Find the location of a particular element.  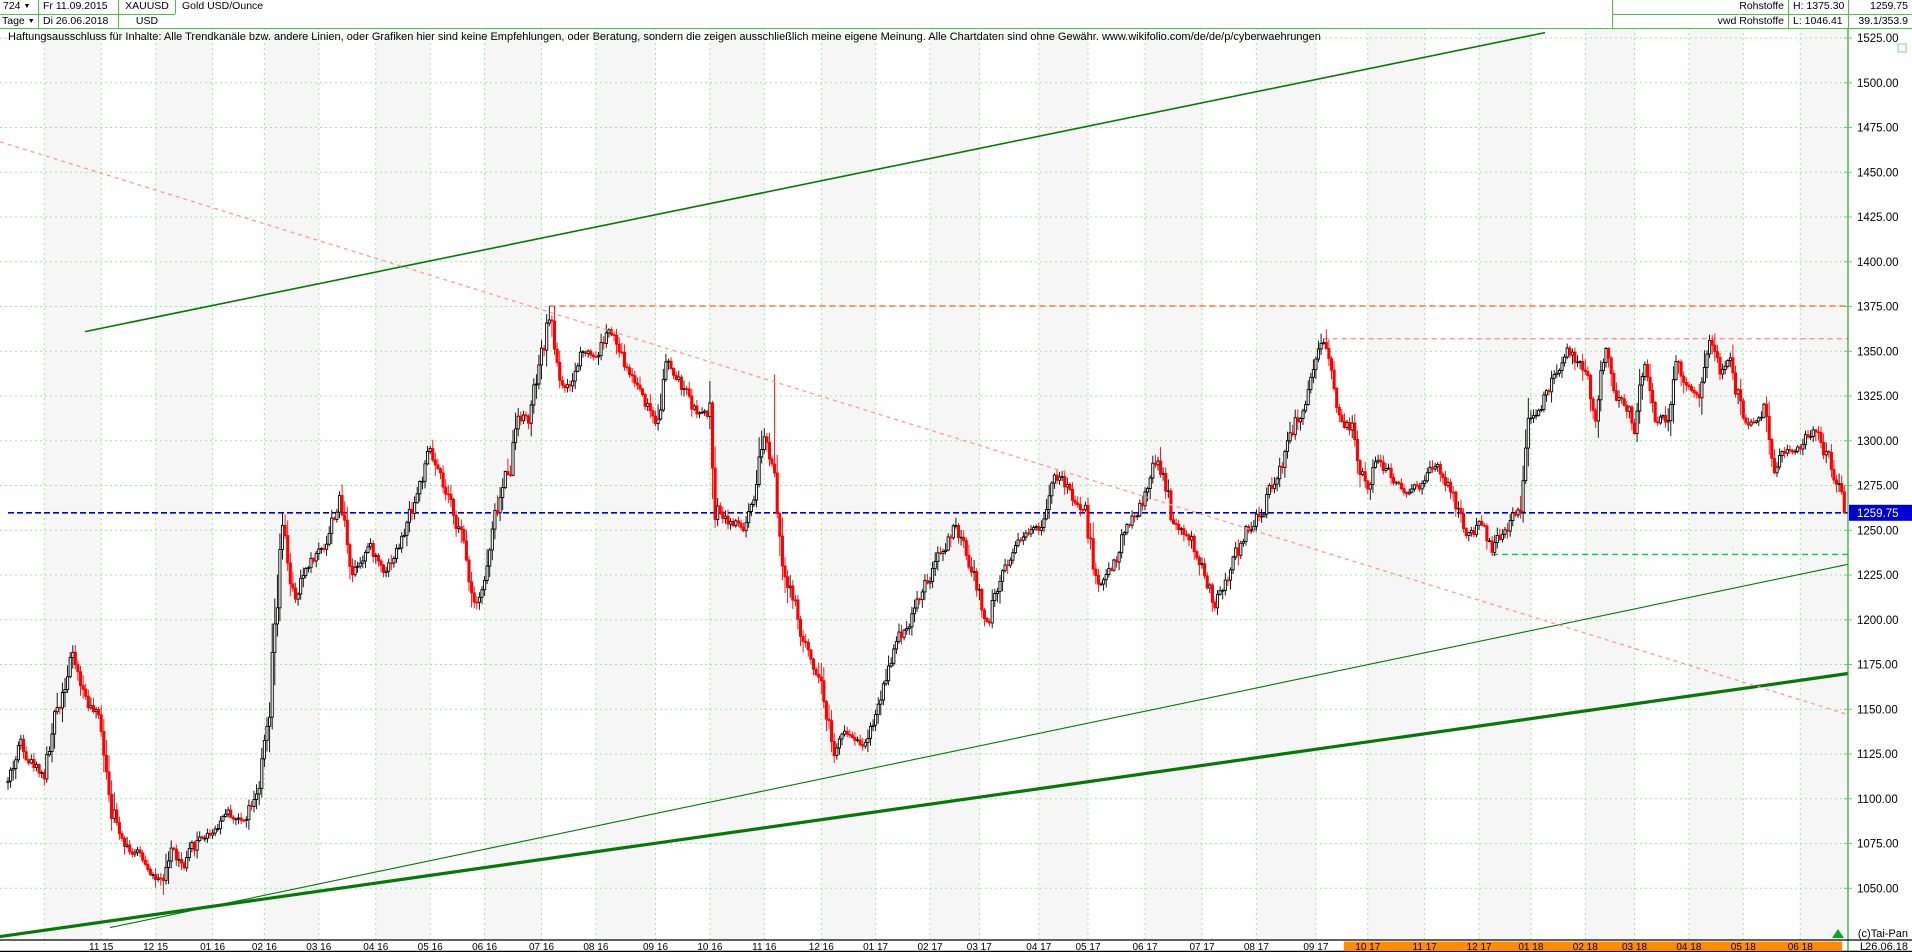

symbol-label: XAUUSD is located at coordinates (146, 7).